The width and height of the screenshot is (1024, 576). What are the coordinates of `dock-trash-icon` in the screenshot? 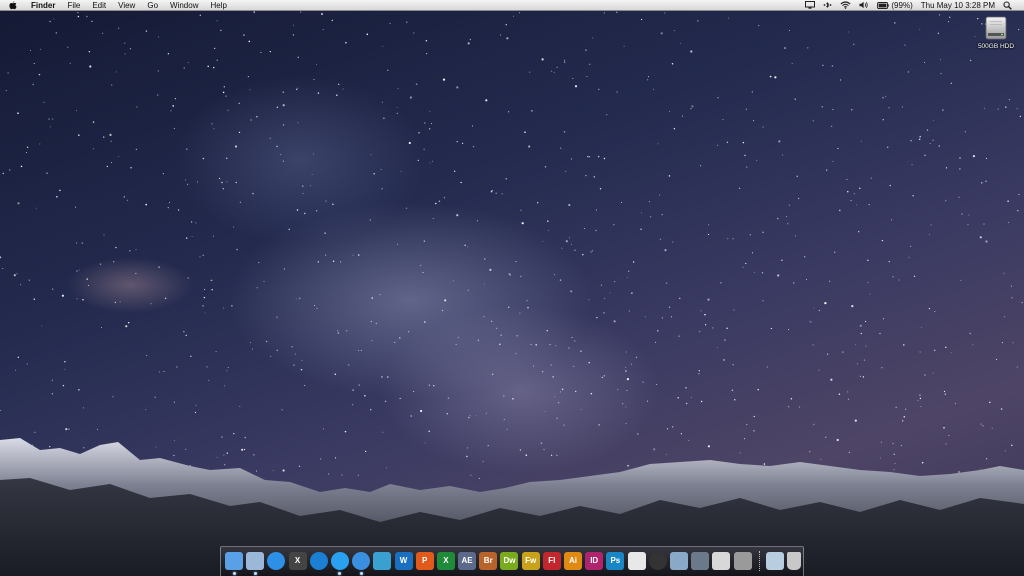 It's located at (793, 561).